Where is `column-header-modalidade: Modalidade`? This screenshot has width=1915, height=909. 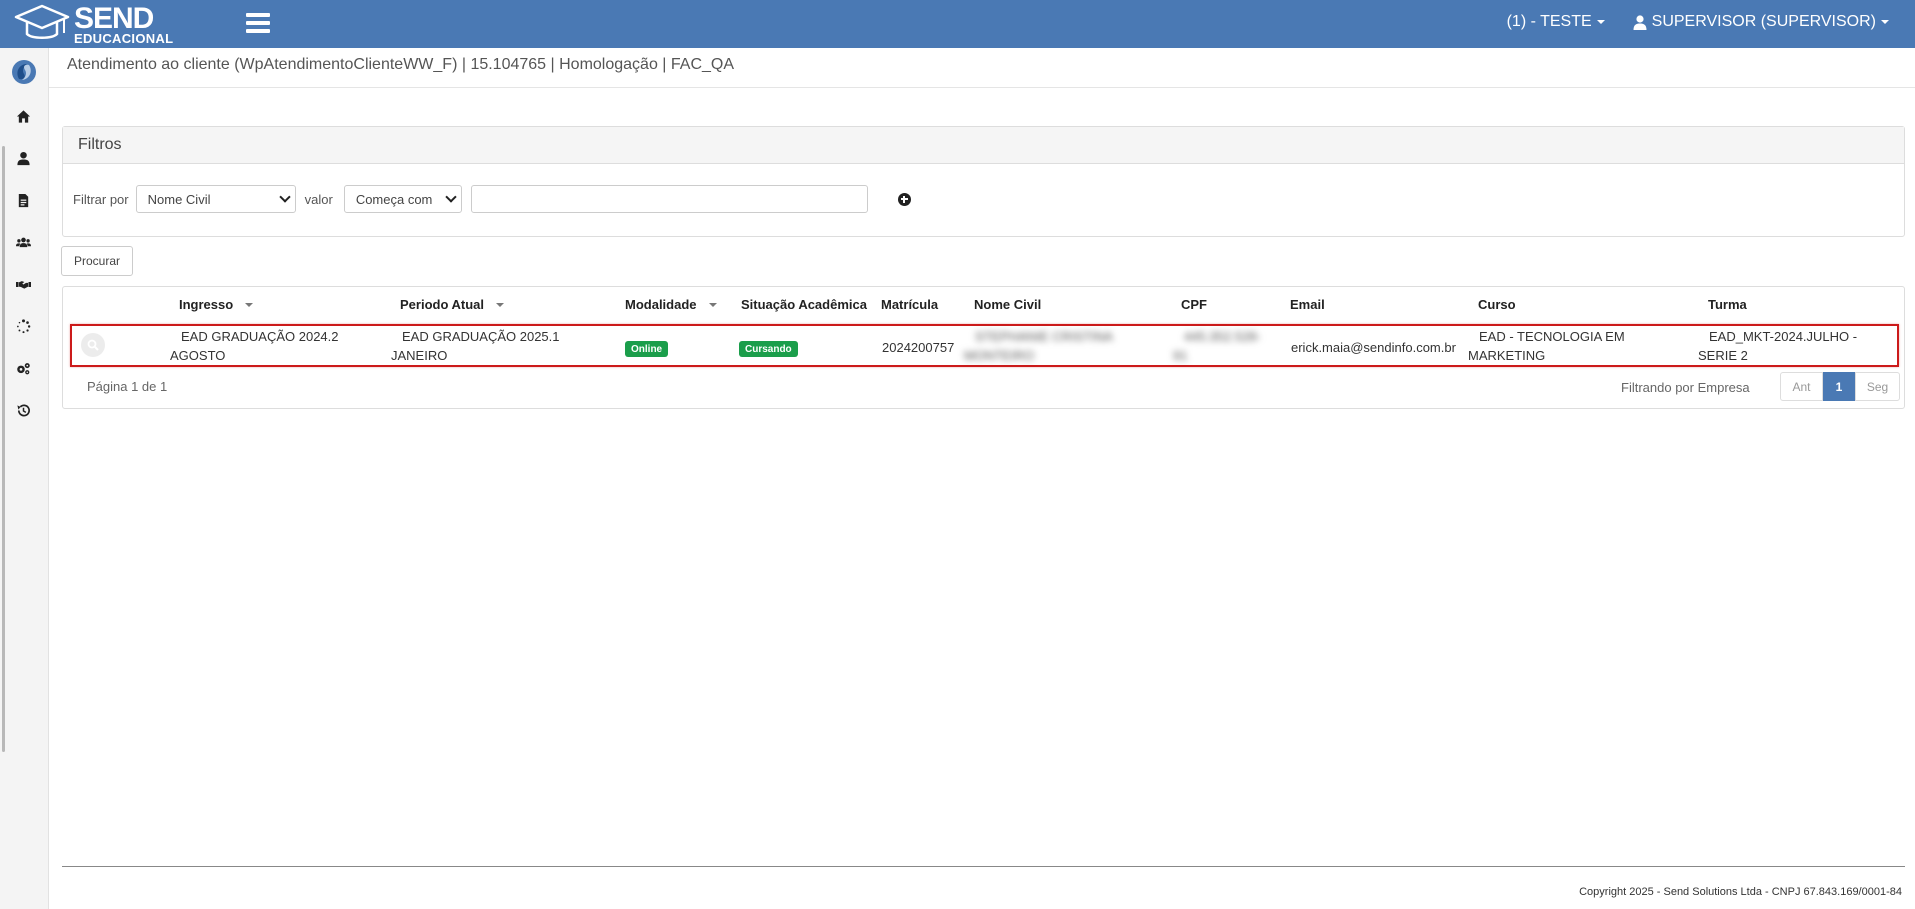 column-header-modalidade: Modalidade is located at coordinates (671, 304).